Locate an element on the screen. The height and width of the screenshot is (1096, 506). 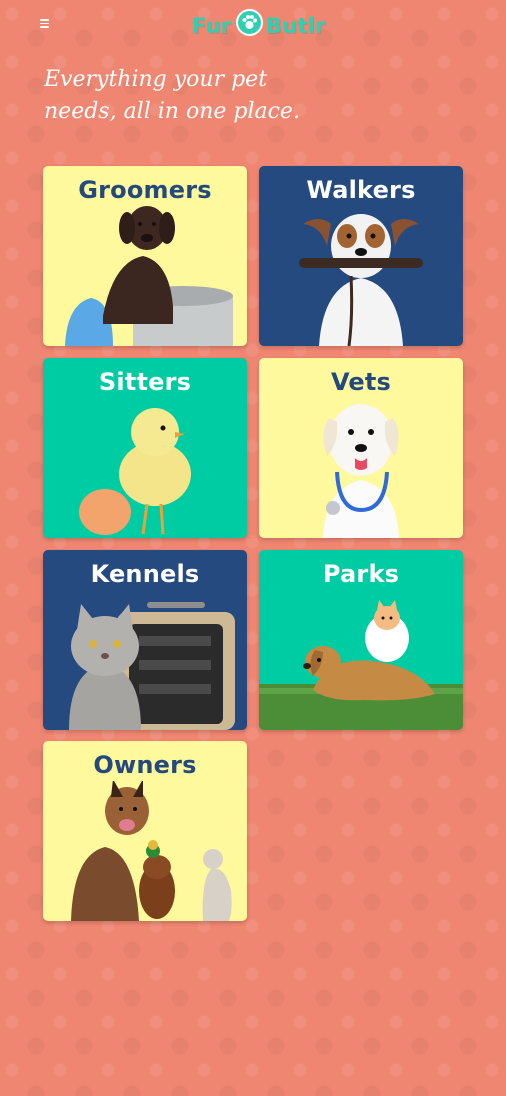
hamburger-menu-button is located at coordinates (44, 23).